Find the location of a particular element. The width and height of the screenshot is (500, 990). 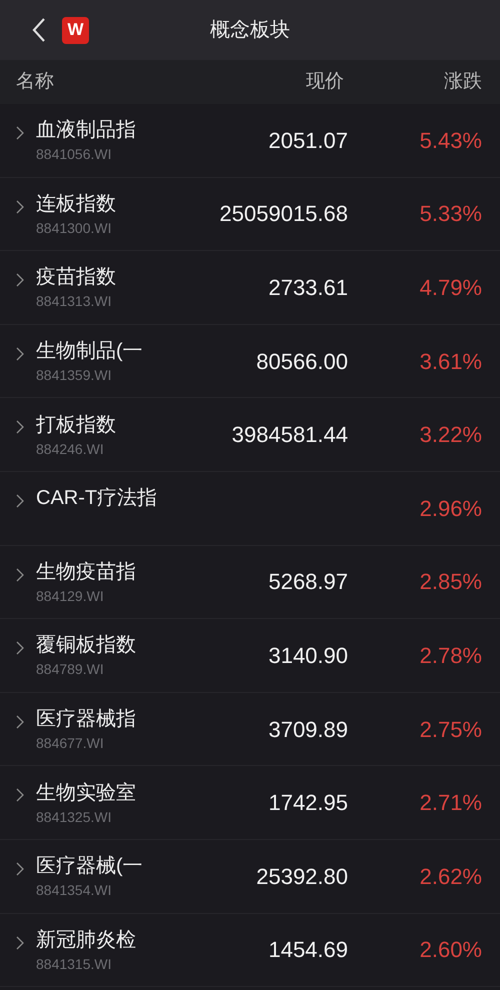

index-code: 884246.WI is located at coordinates (70, 449).